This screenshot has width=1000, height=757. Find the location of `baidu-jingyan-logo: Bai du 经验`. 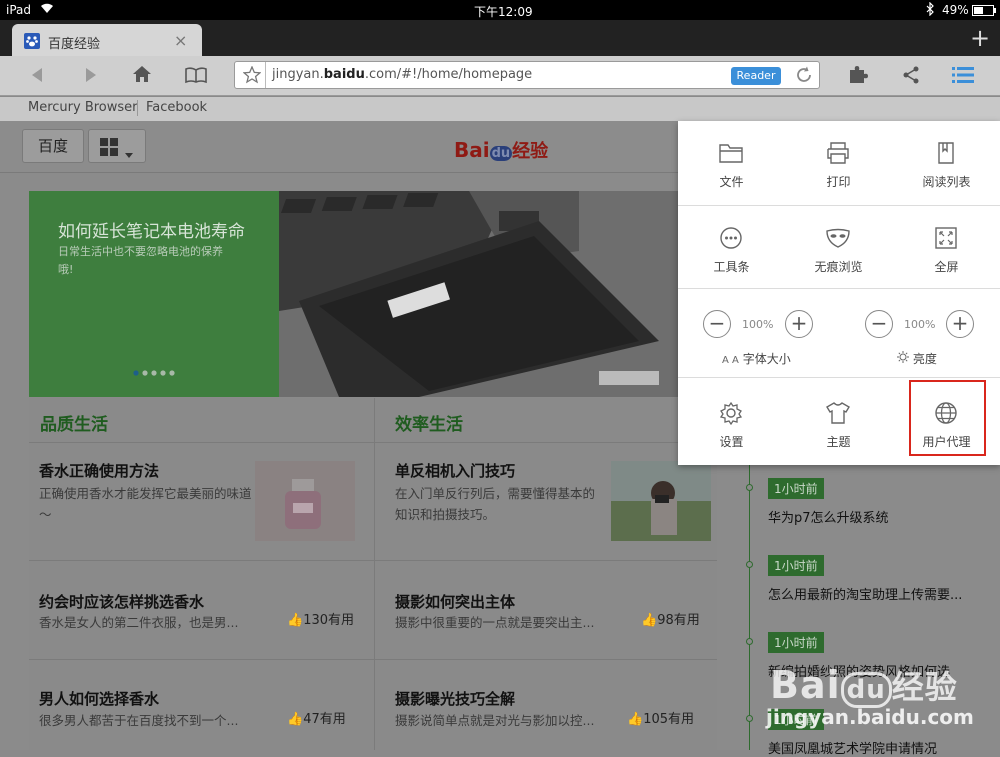

baidu-jingyan-logo: Bai du 经验 is located at coordinates (501, 150).